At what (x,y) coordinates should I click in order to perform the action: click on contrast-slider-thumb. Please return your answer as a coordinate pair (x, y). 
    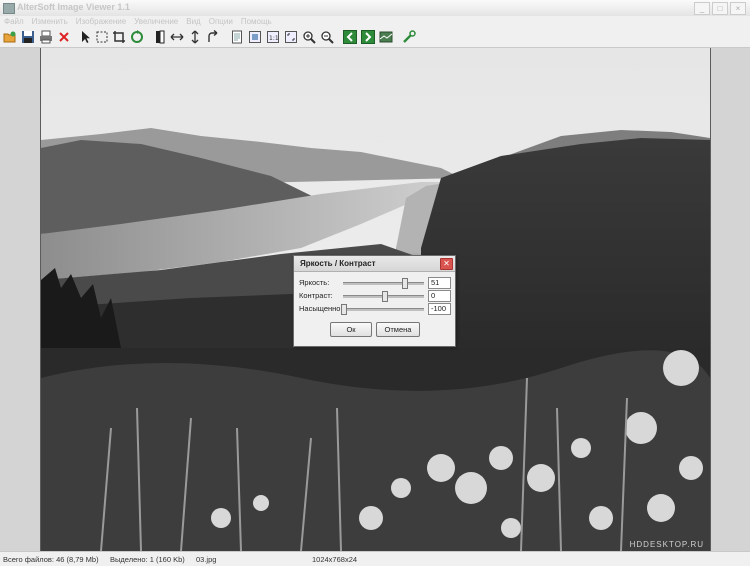
    Looking at the image, I should click on (384, 296).